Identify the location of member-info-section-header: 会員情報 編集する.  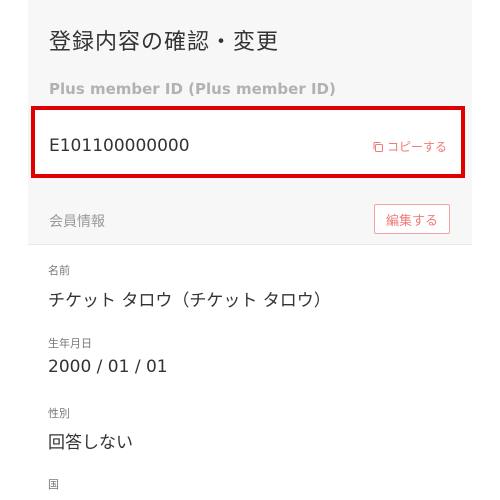
(250, 221).